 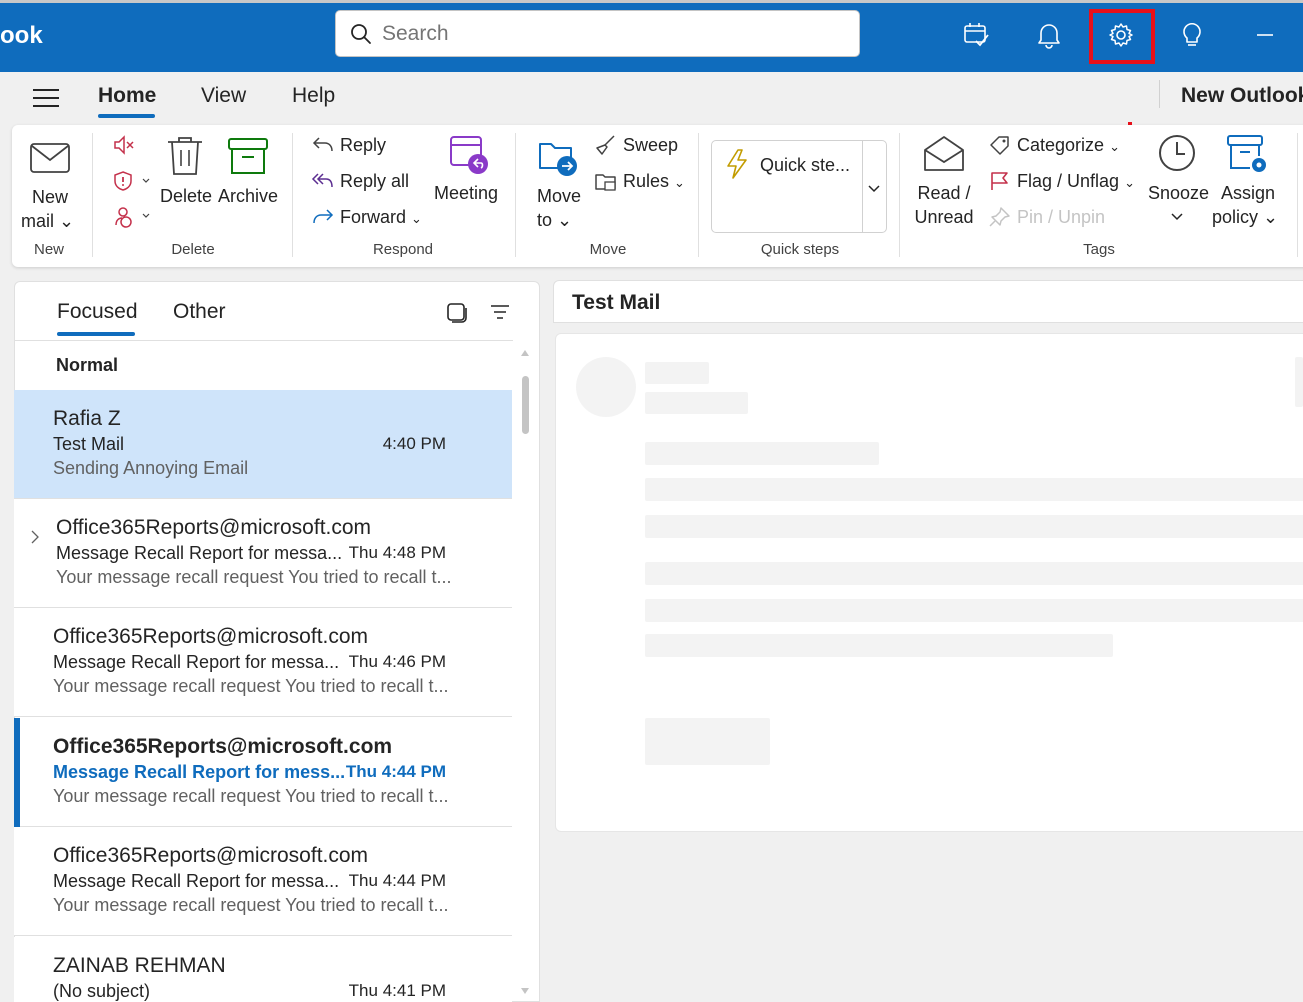 I want to click on move-to-label-2-text: to, so click(x=545, y=220).